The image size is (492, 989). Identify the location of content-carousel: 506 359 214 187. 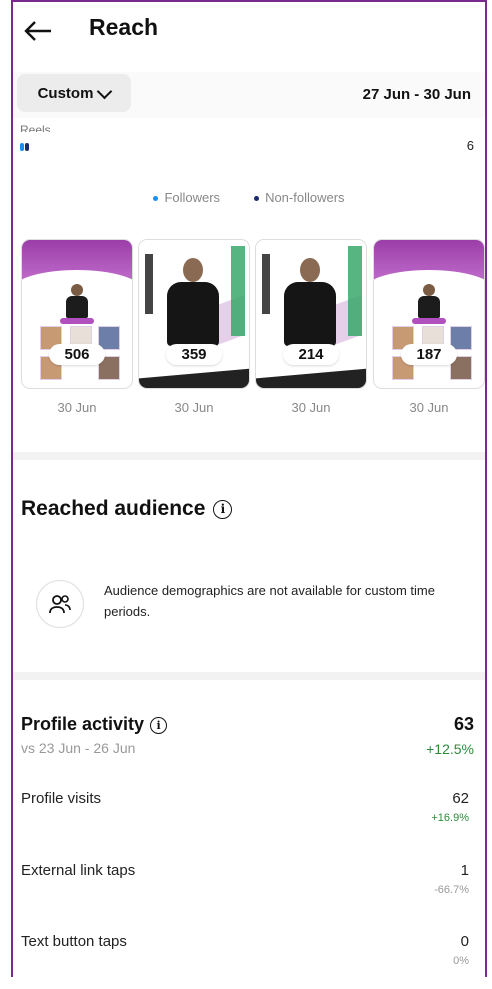
(253, 315).